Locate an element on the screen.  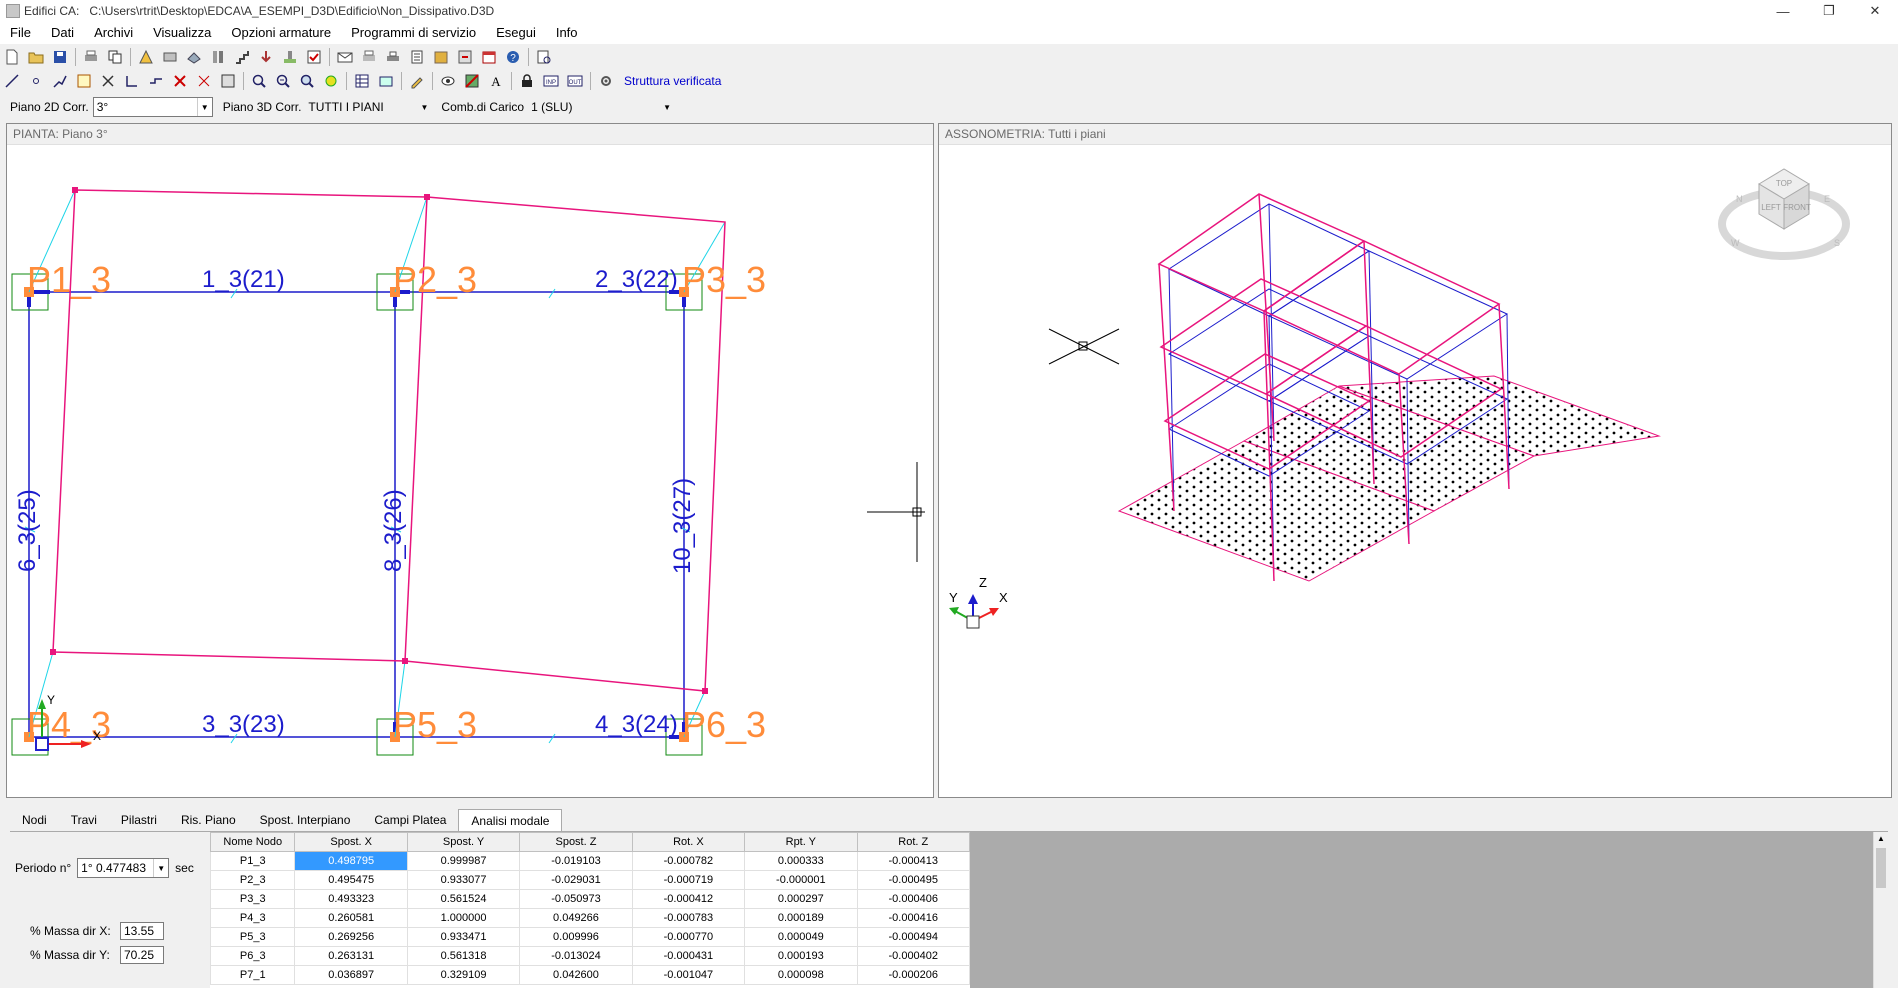
table-cell: 0.000189 is located at coordinates (801, 918).